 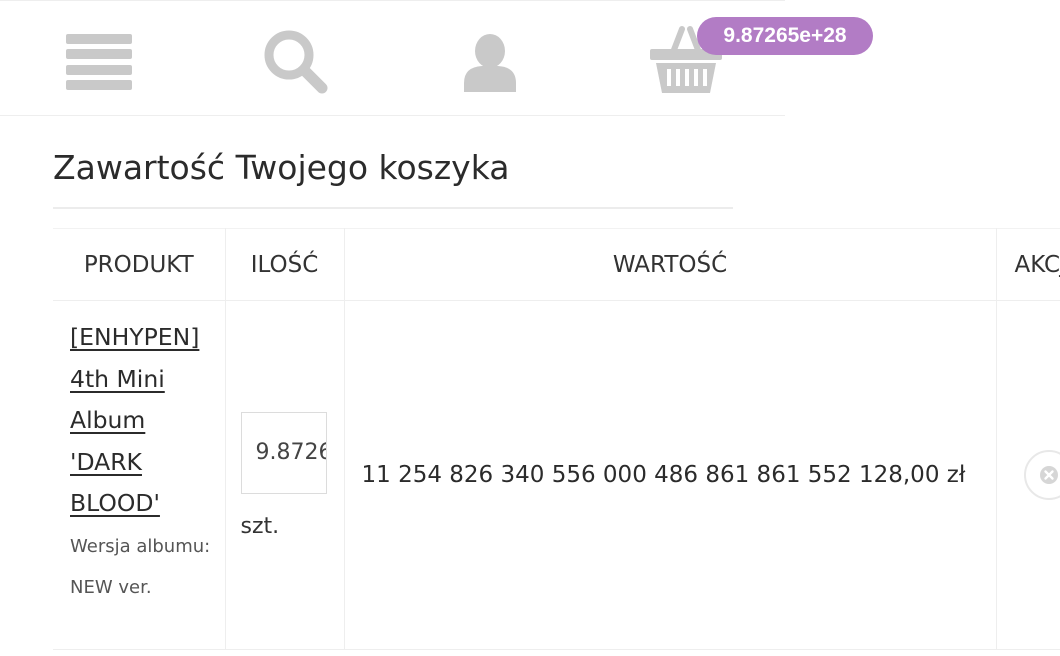 What do you see at coordinates (284, 264) in the screenshot?
I see `column-header-quantity: ILOŚĆ` at bounding box center [284, 264].